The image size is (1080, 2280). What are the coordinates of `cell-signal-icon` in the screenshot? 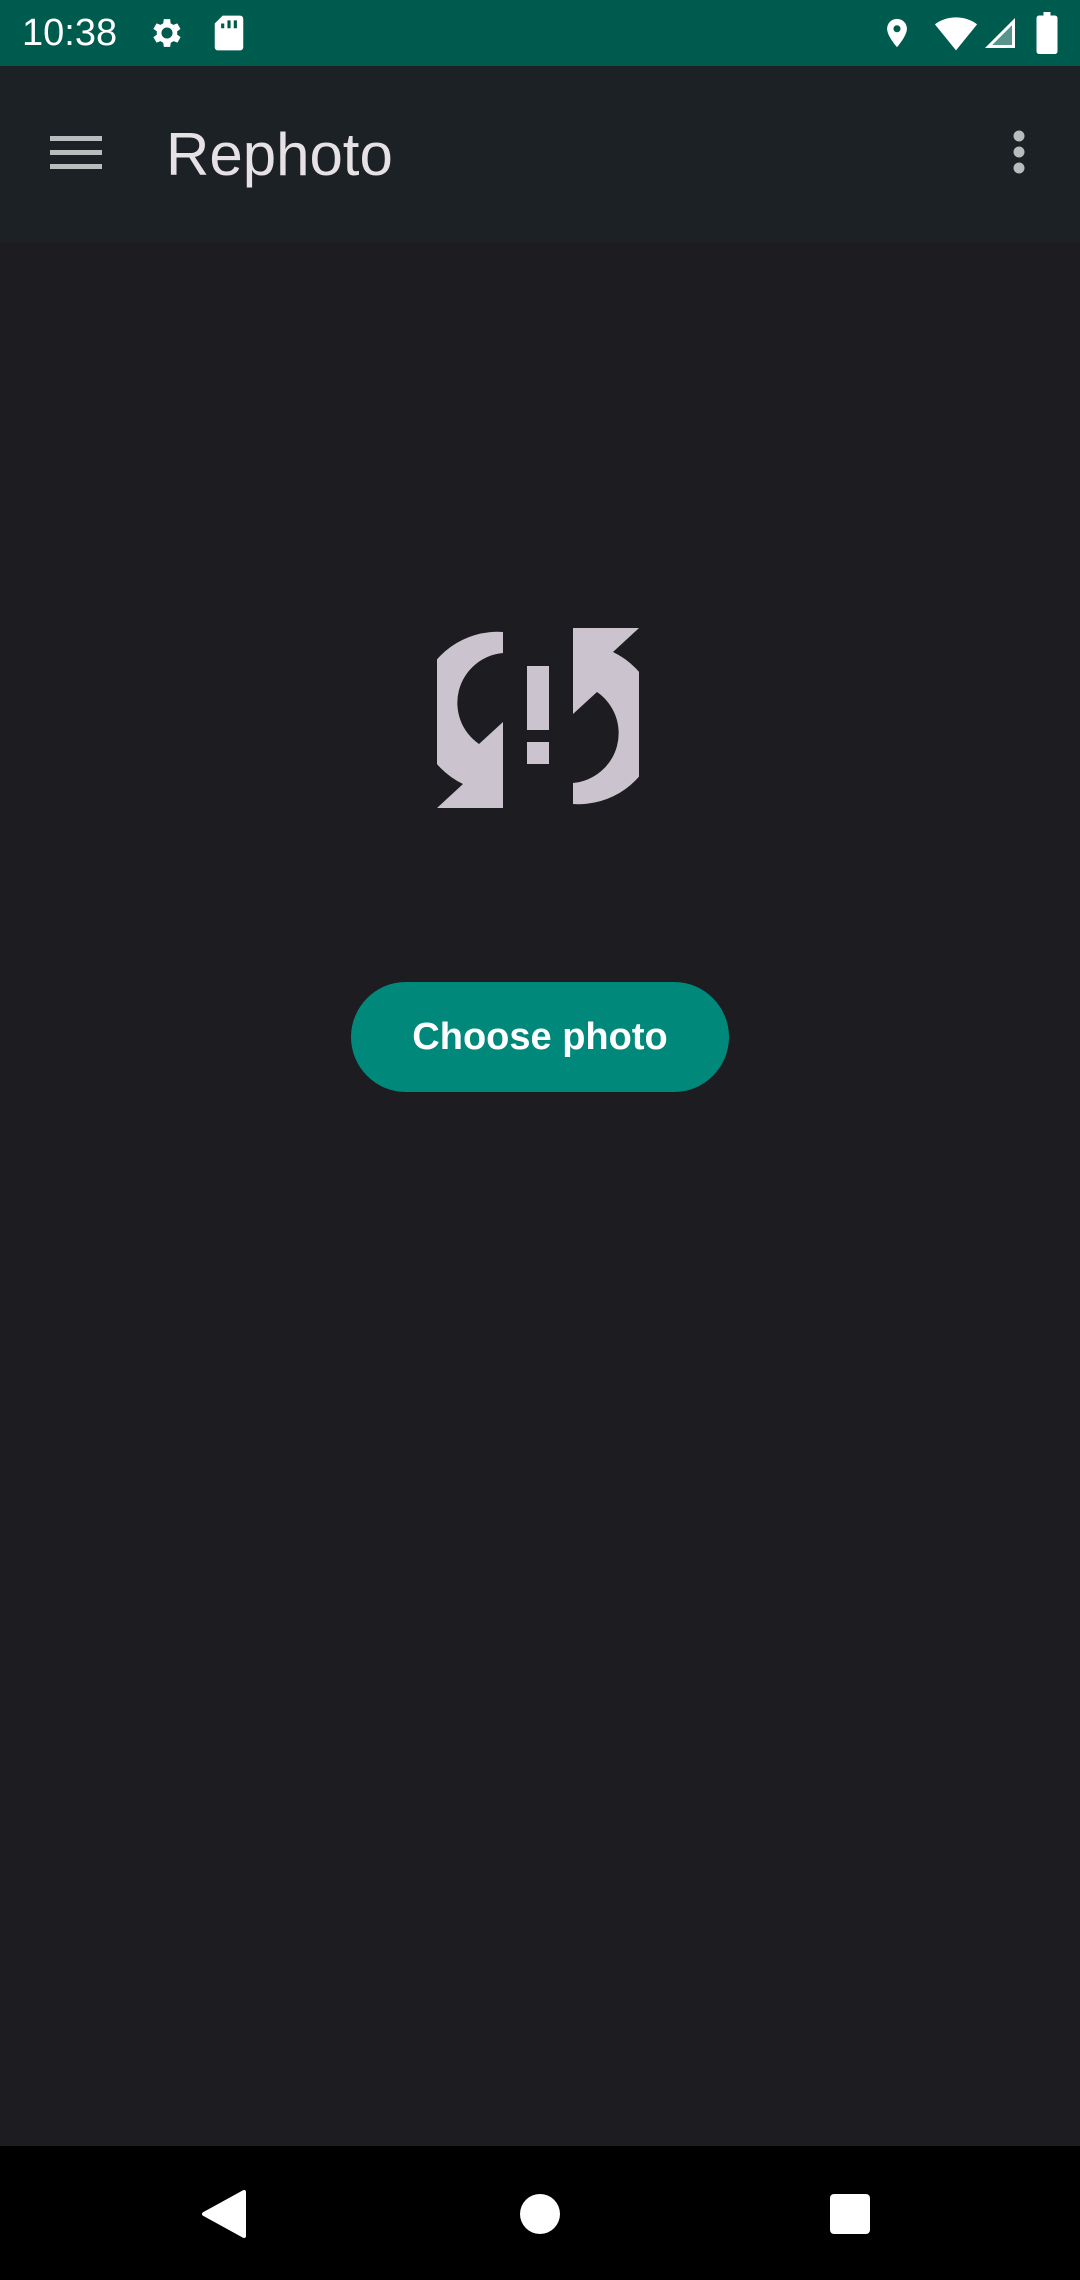 It's located at (1000, 33).